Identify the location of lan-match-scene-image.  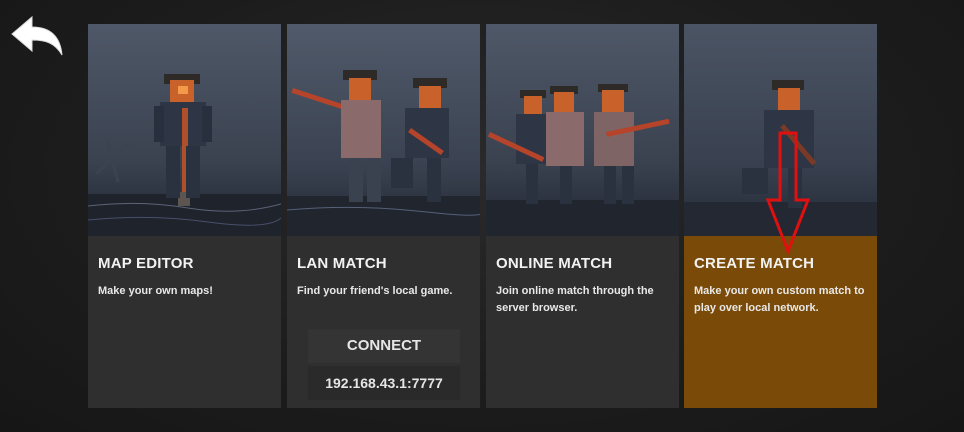
(383, 130).